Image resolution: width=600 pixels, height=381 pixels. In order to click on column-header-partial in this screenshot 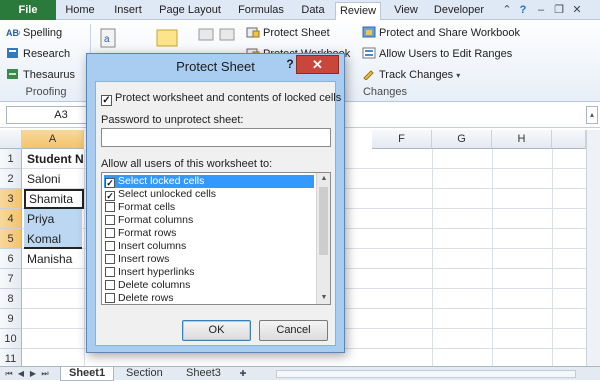, I will do `click(569, 139)`.